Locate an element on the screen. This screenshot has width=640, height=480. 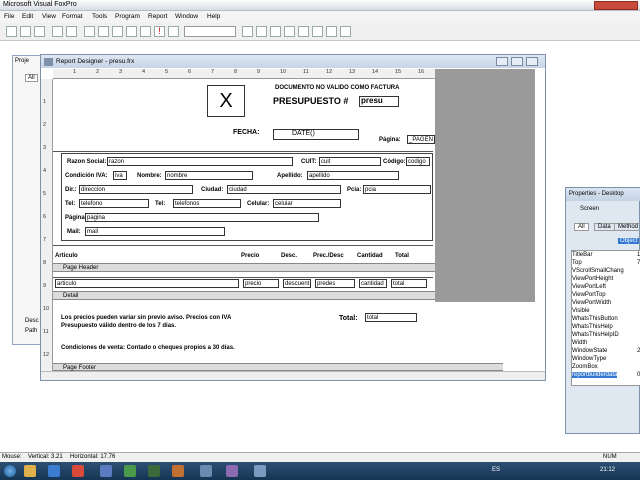
nombre-label: Nombre: is located at coordinates (149, 176).